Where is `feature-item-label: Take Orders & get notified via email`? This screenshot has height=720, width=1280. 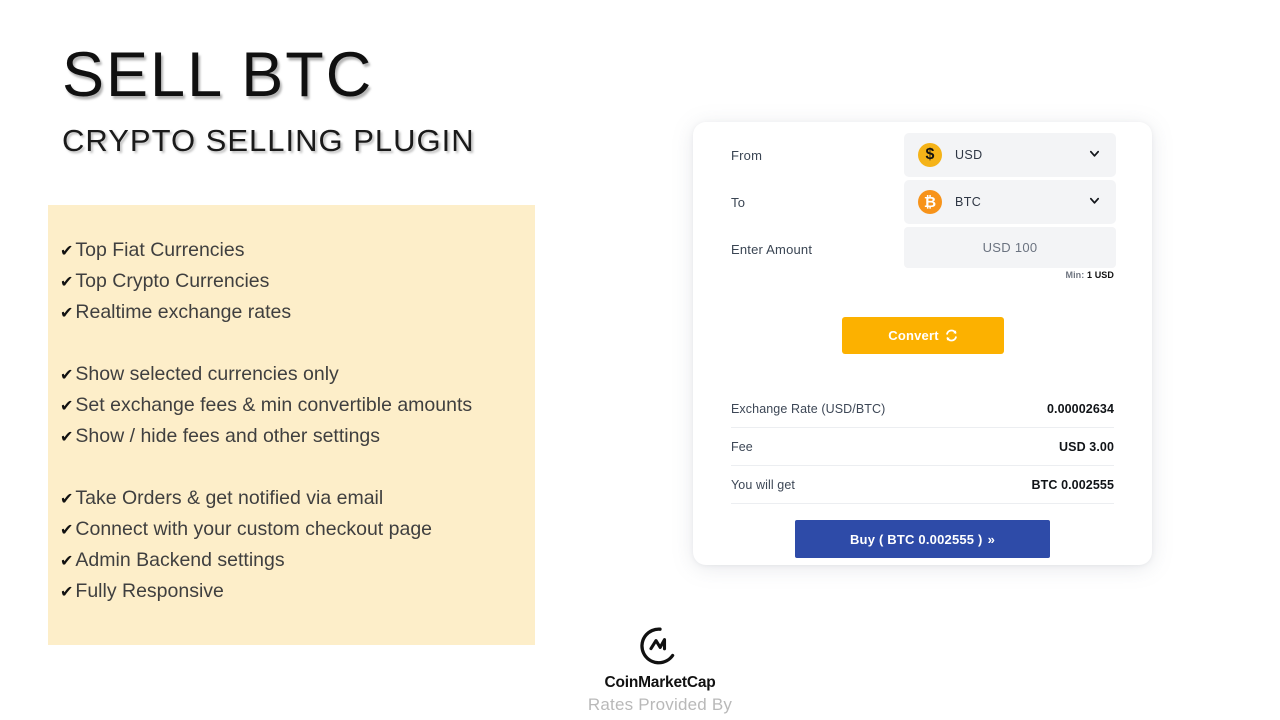
feature-item-label: Take Orders & get notified via email is located at coordinates (229, 498).